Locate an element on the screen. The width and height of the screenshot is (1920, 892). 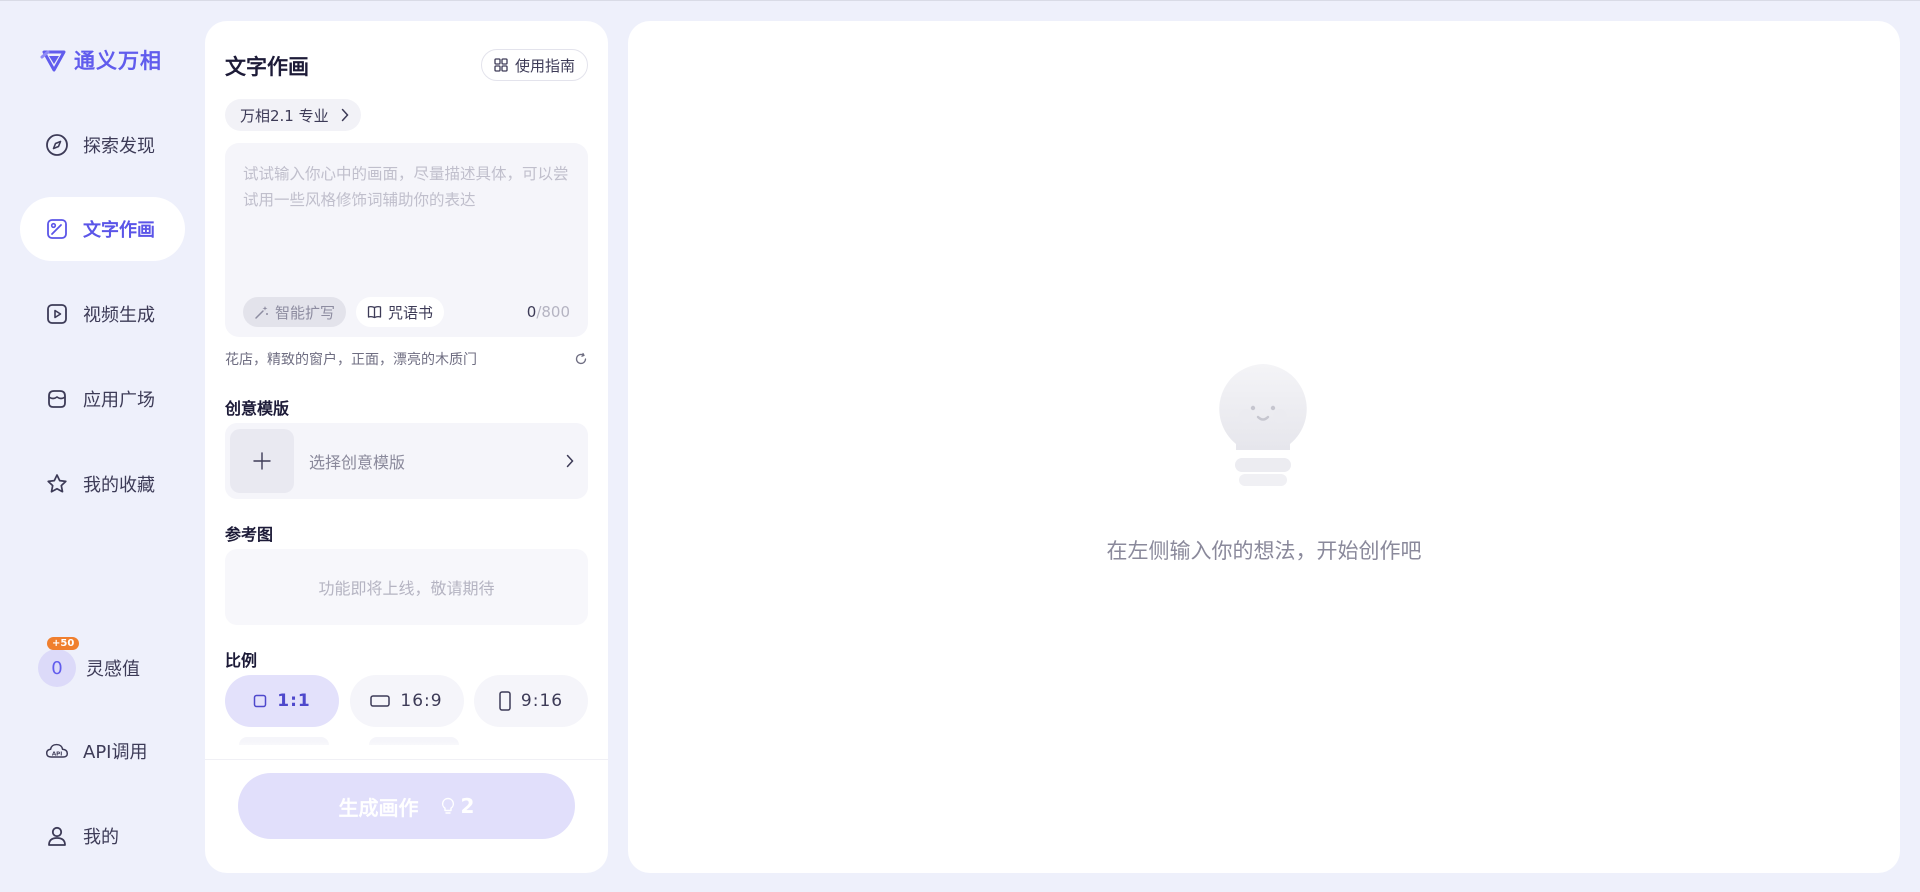
generate-button: 生成画作 2 is located at coordinates (406, 806).